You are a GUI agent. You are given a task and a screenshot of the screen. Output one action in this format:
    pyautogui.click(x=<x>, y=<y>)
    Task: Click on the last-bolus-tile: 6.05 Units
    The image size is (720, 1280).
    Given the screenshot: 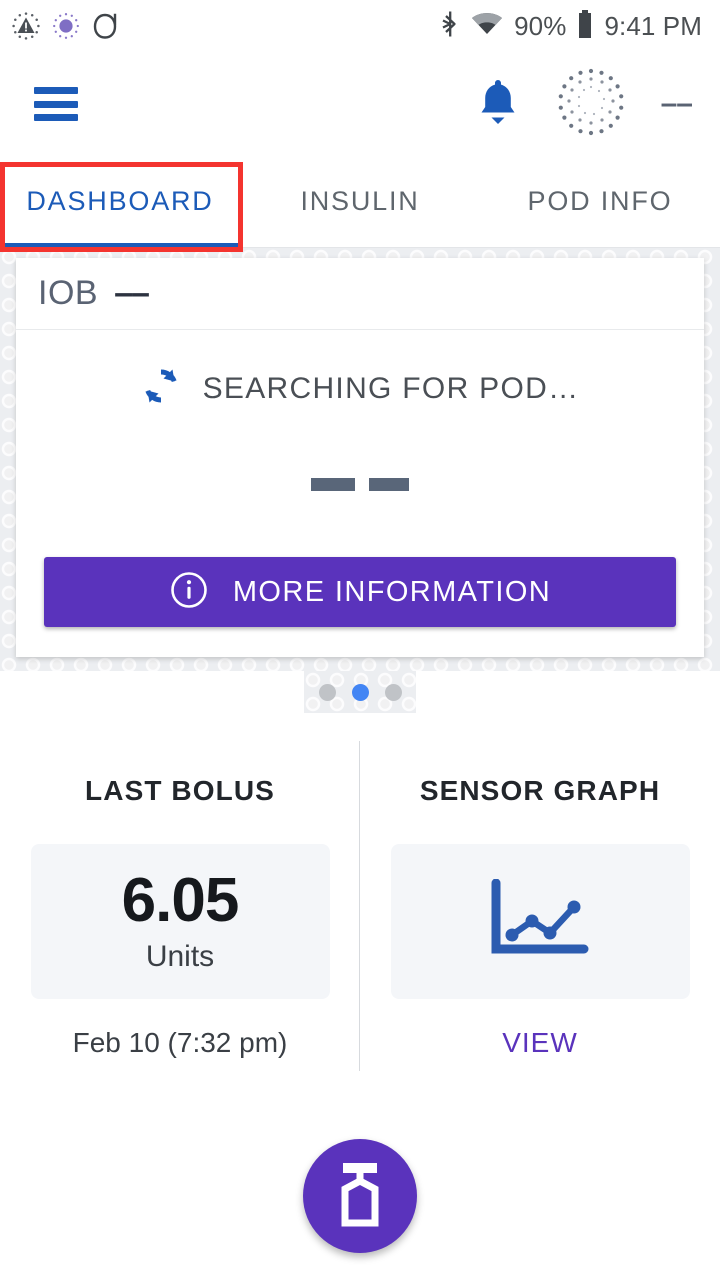 What is the action you would take?
    pyautogui.click(x=180, y=921)
    